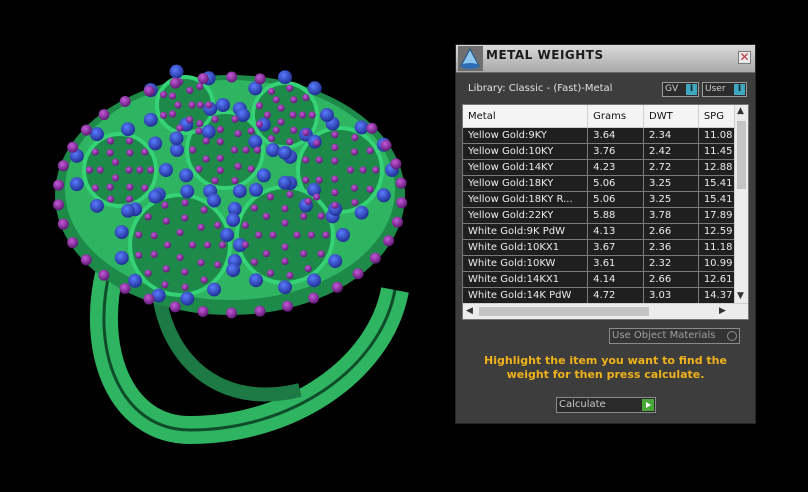 Image resolution: width=808 pixels, height=492 pixels. Describe the element at coordinates (722, 311) in the screenshot. I see `scroll-right-icon: ▶` at that location.